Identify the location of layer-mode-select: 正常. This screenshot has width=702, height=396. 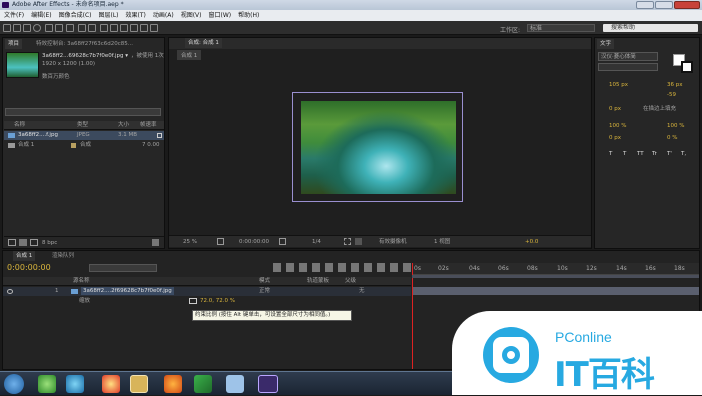
(264, 291).